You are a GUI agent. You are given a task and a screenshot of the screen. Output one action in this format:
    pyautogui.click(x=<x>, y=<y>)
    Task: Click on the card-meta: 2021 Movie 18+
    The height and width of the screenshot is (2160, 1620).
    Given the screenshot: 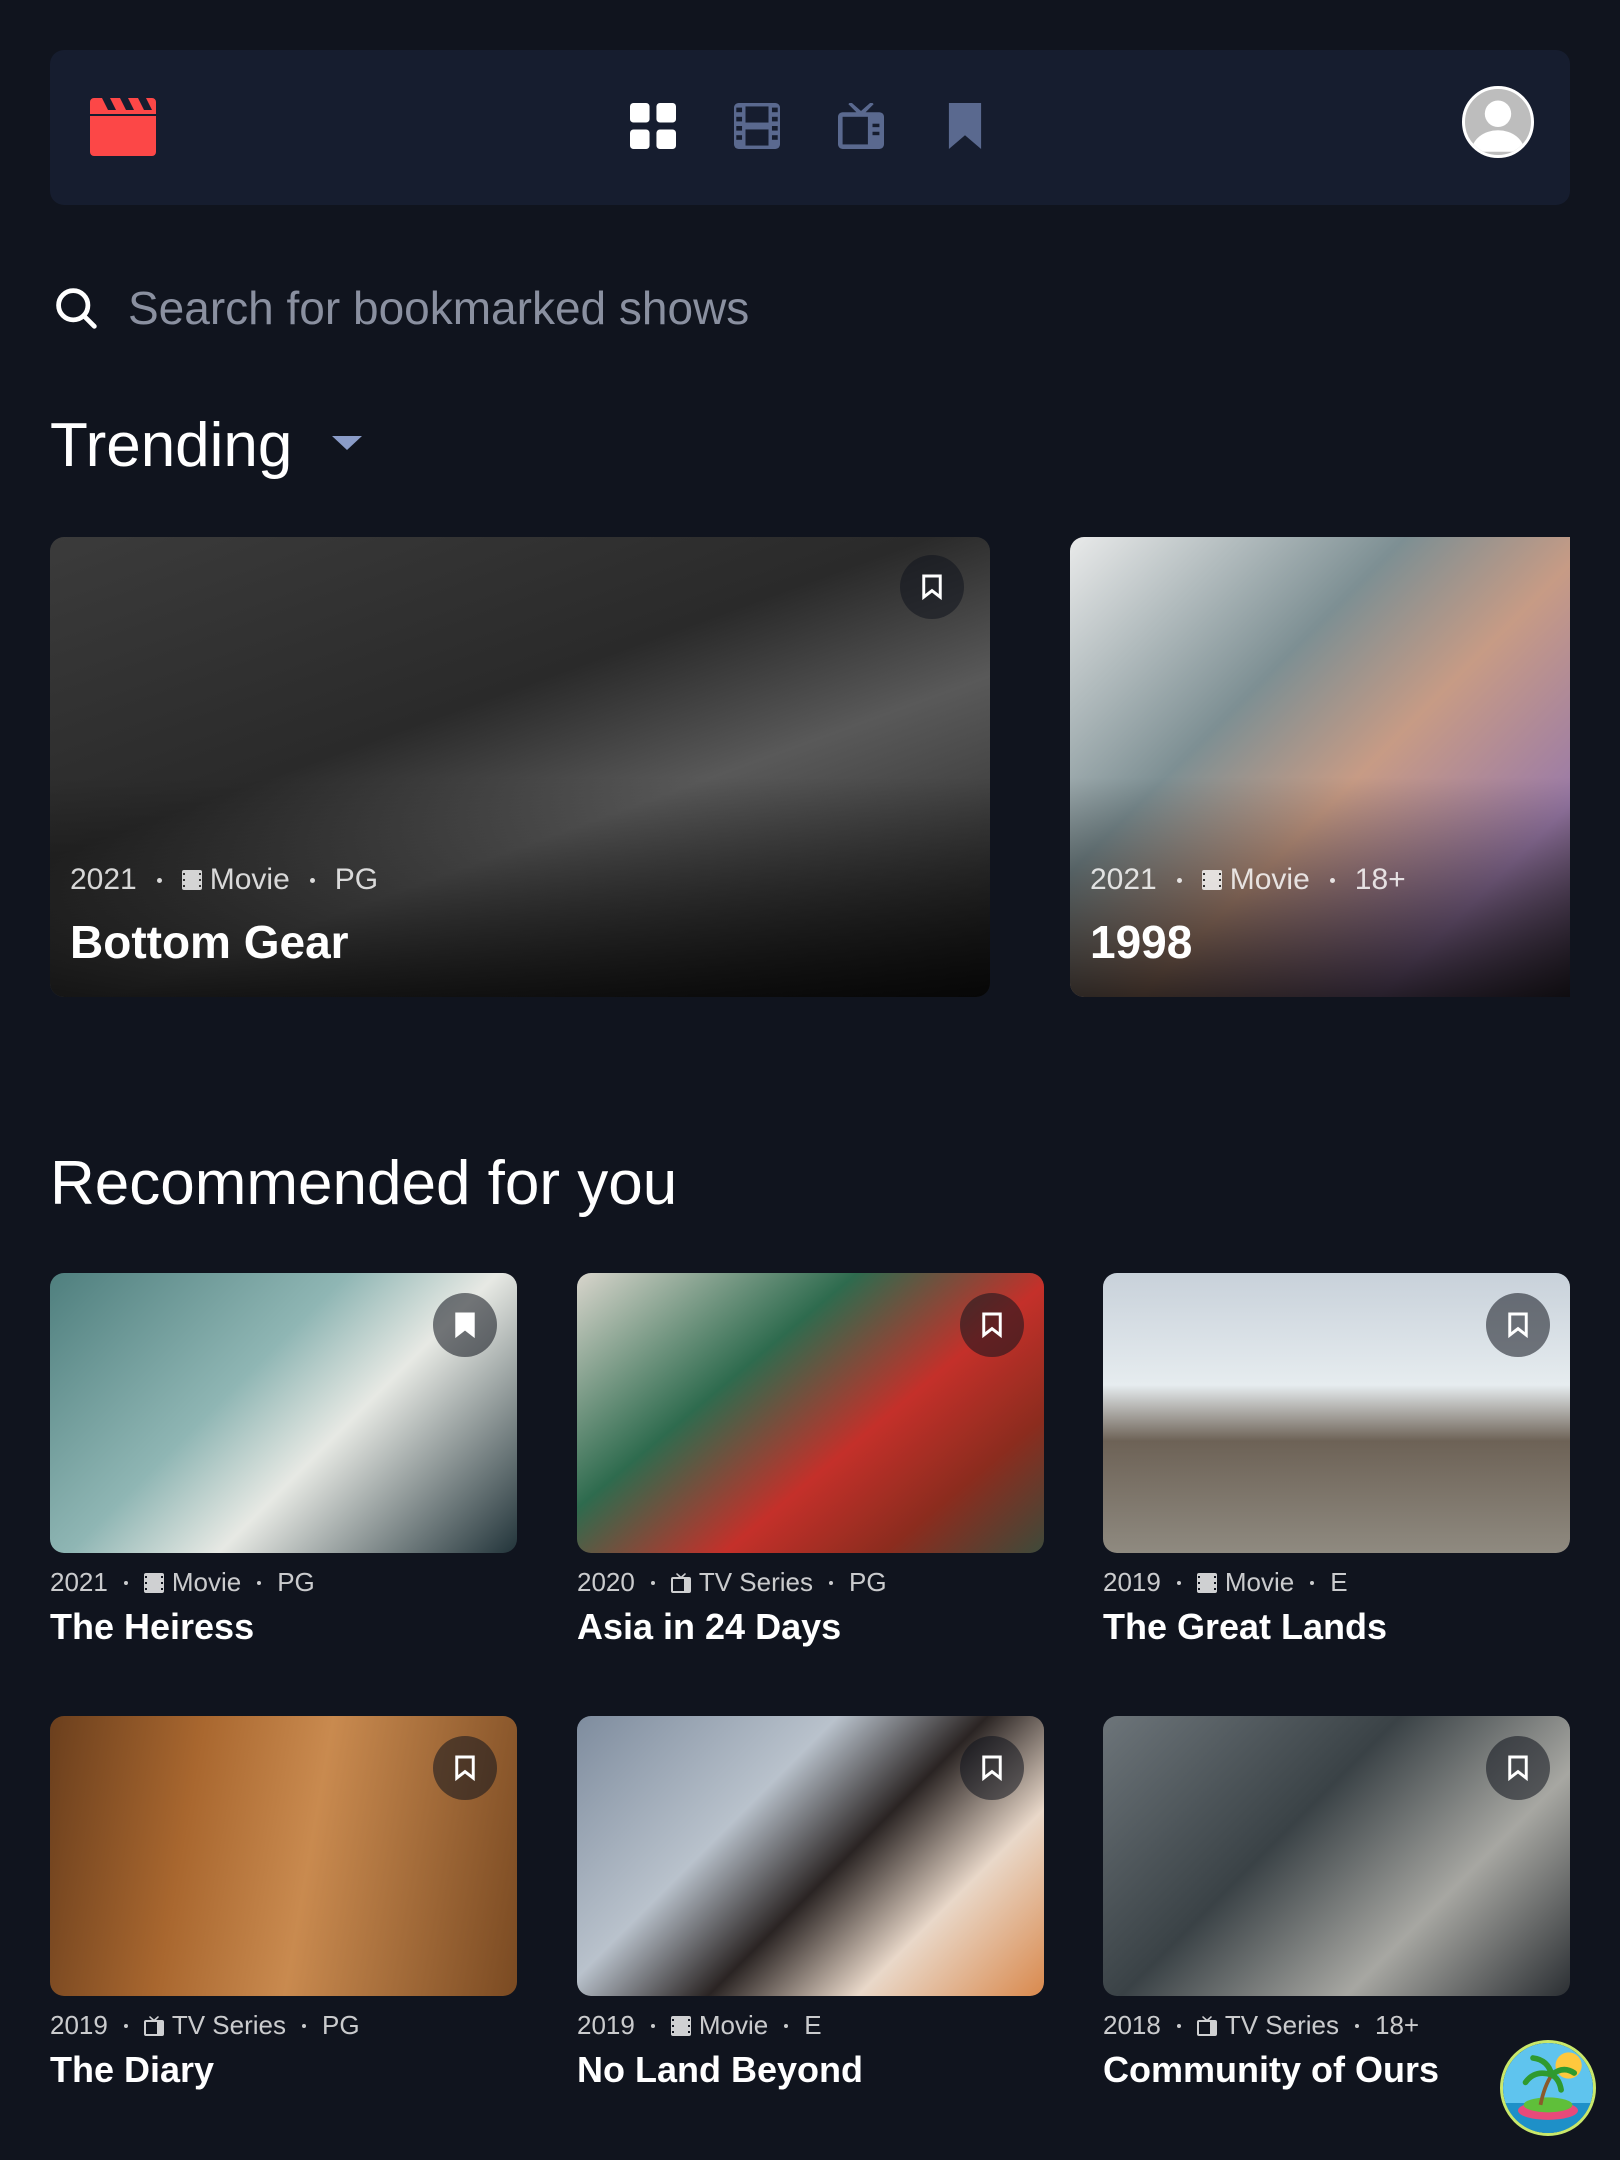 What is the action you would take?
    pyautogui.click(x=1248, y=880)
    